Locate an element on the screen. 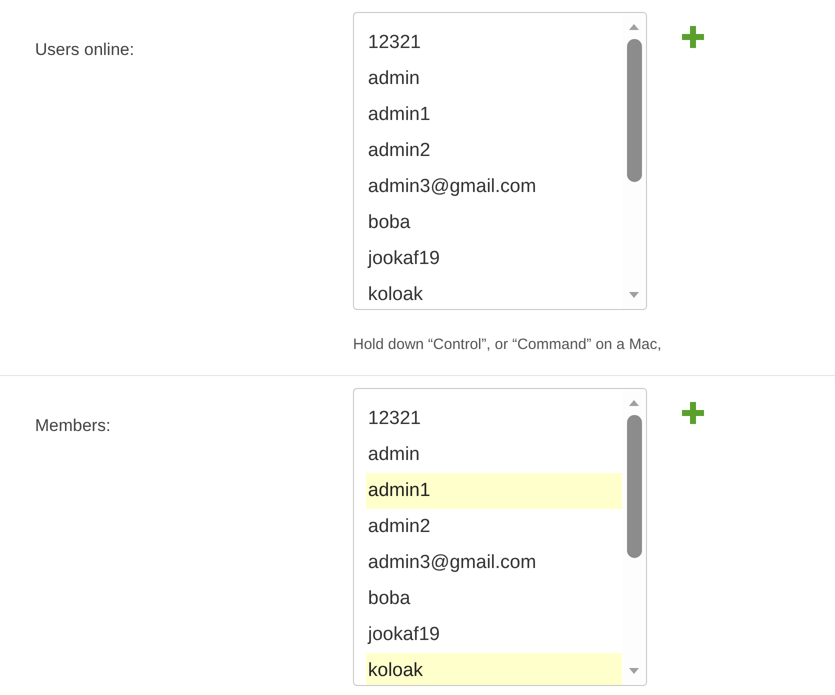 This screenshot has width=835, height=695. field-label: Members: is located at coordinates (73, 426).